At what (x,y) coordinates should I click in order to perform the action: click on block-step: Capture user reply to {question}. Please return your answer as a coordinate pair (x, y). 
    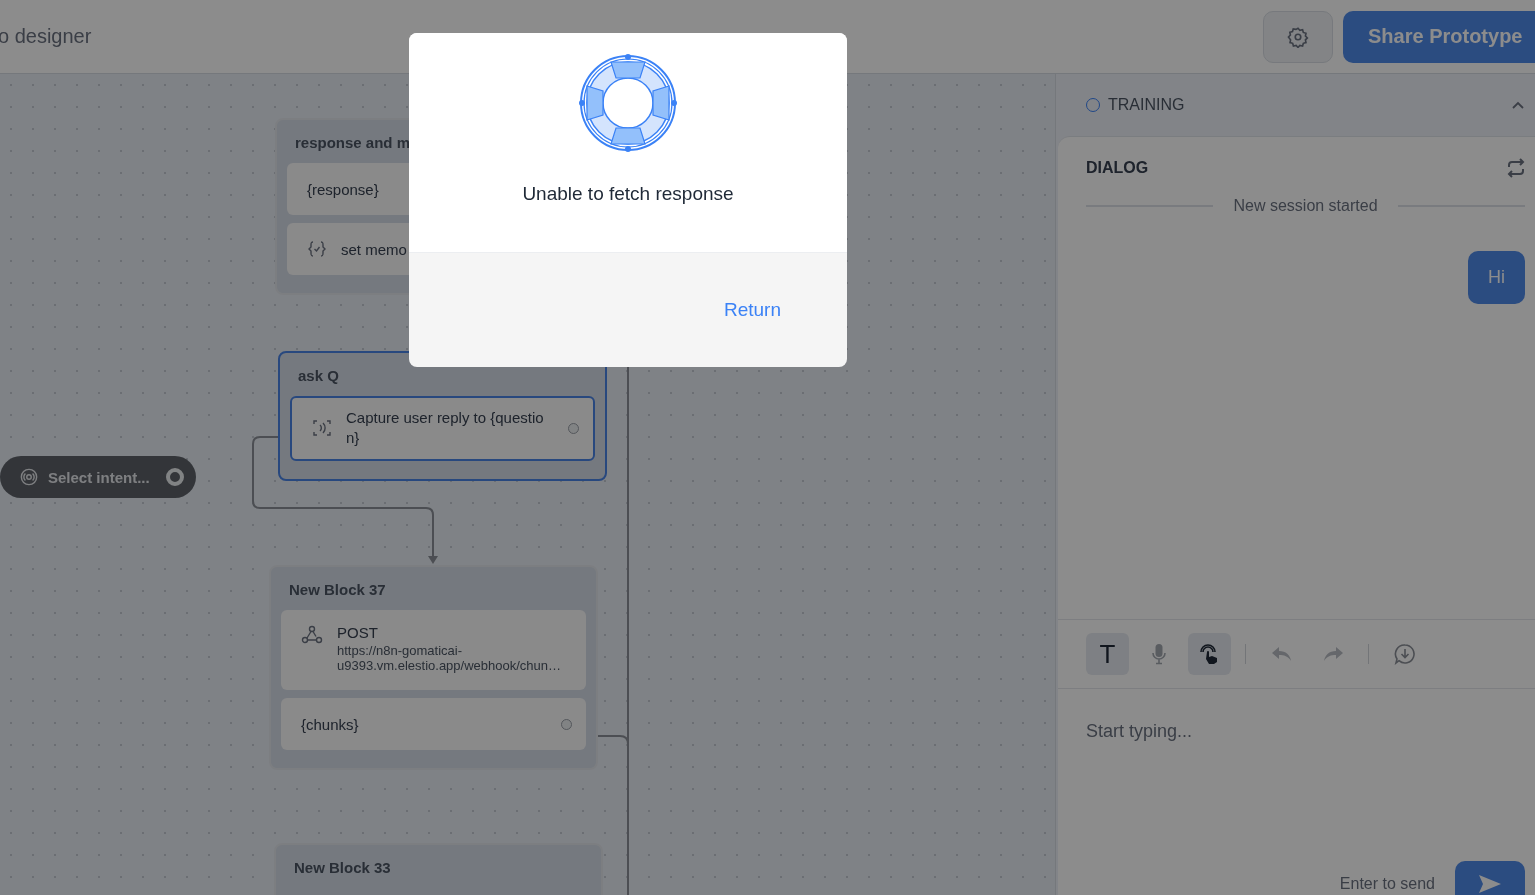
    Looking at the image, I should click on (442, 428).